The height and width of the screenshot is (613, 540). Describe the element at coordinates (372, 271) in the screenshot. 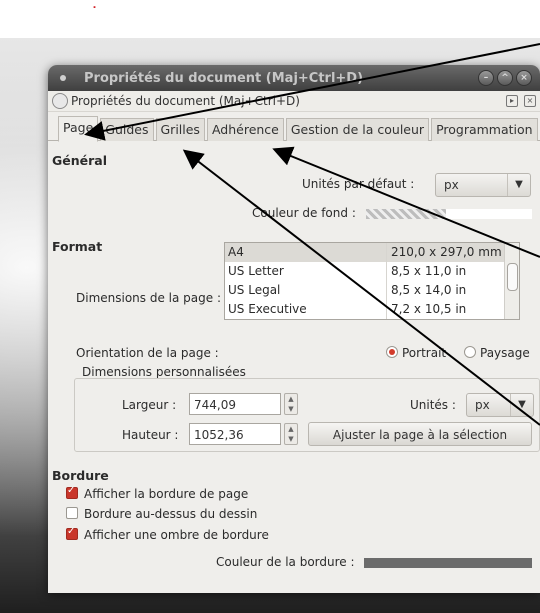

I see `list-item: US Letter 8,5 x 11,0 in` at that location.